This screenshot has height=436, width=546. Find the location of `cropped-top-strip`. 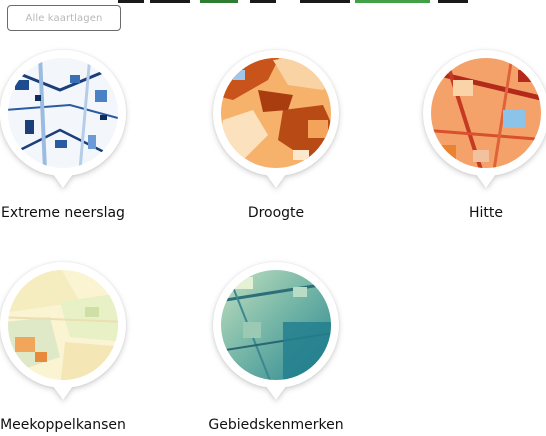

cropped-top-strip is located at coordinates (273, 2).